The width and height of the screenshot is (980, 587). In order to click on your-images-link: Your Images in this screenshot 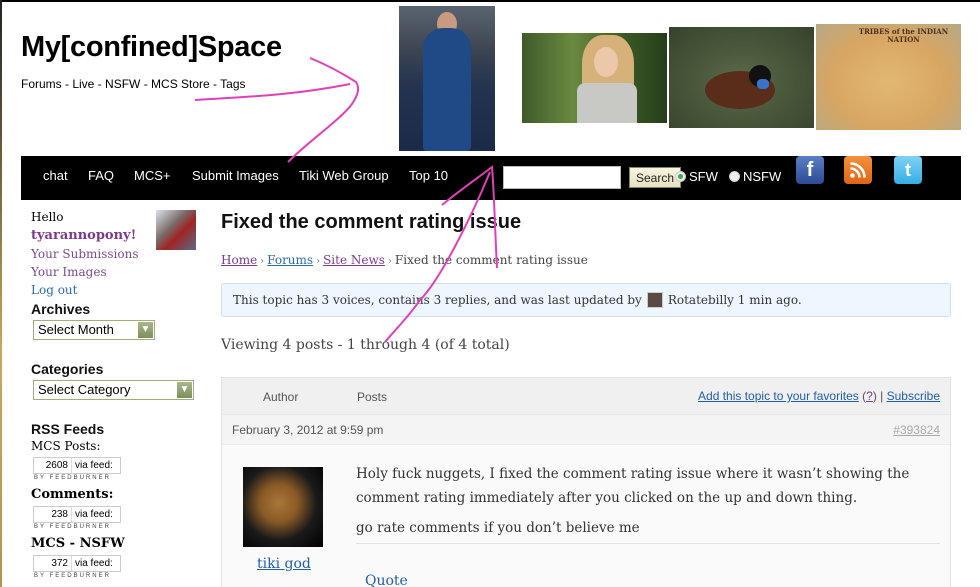, I will do `click(69, 272)`.